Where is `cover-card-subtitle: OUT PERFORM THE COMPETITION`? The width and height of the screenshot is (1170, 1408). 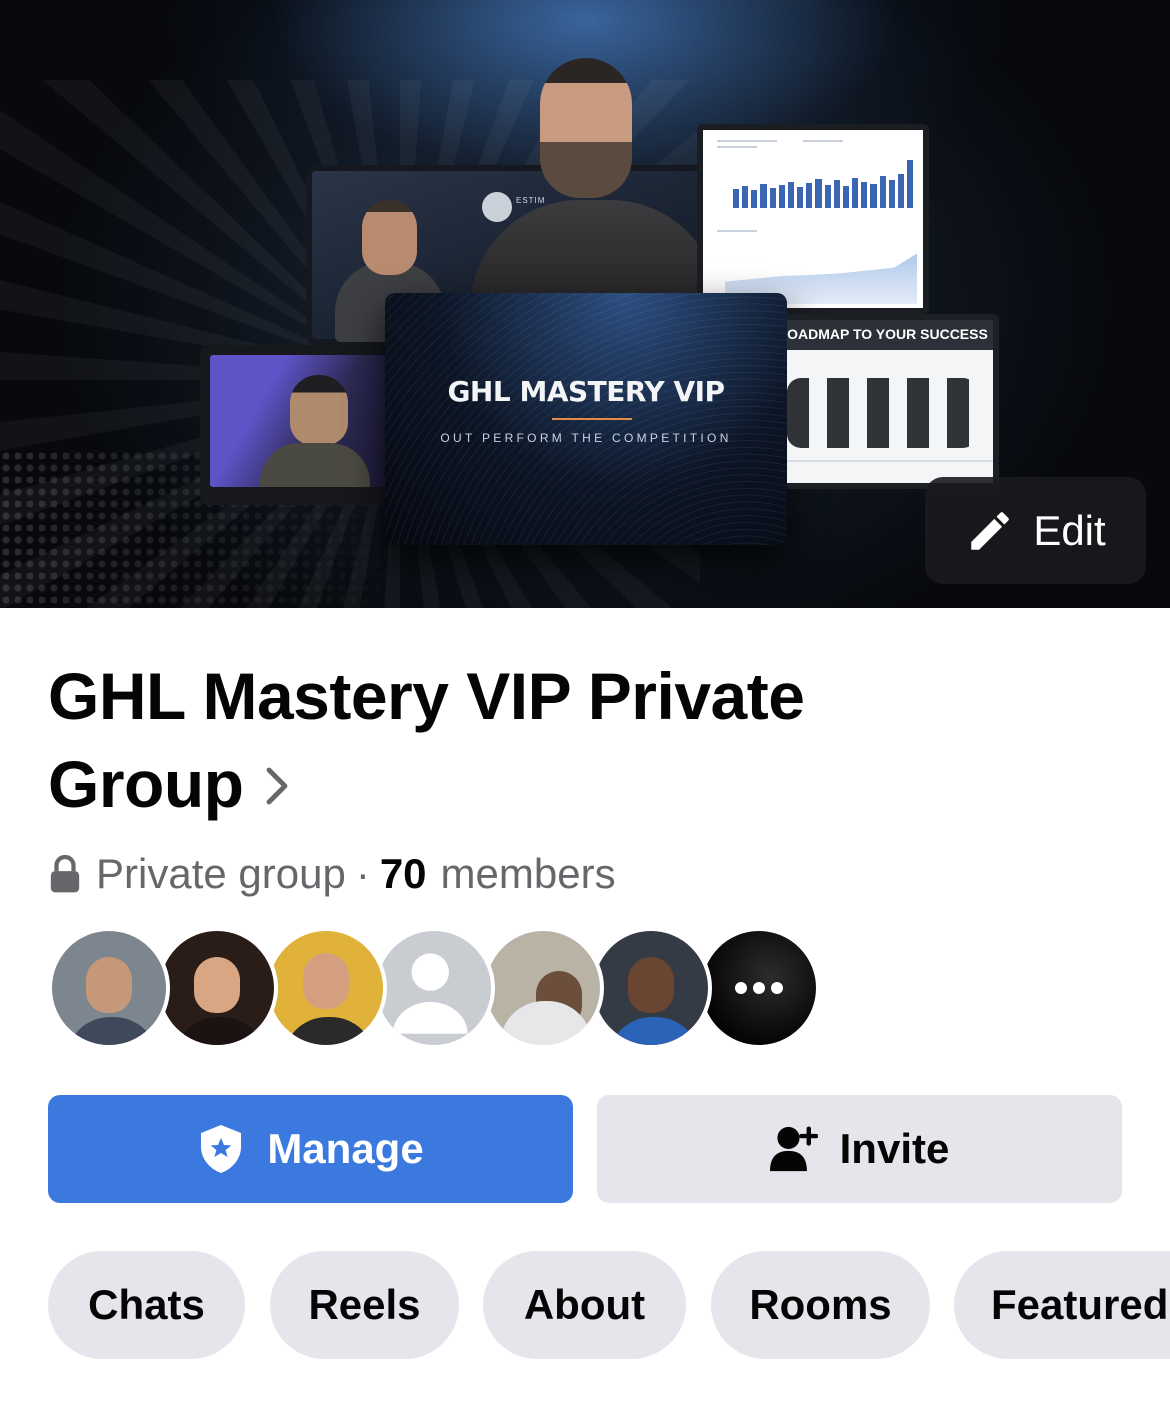 cover-card-subtitle: OUT PERFORM THE COMPETITION is located at coordinates (586, 438).